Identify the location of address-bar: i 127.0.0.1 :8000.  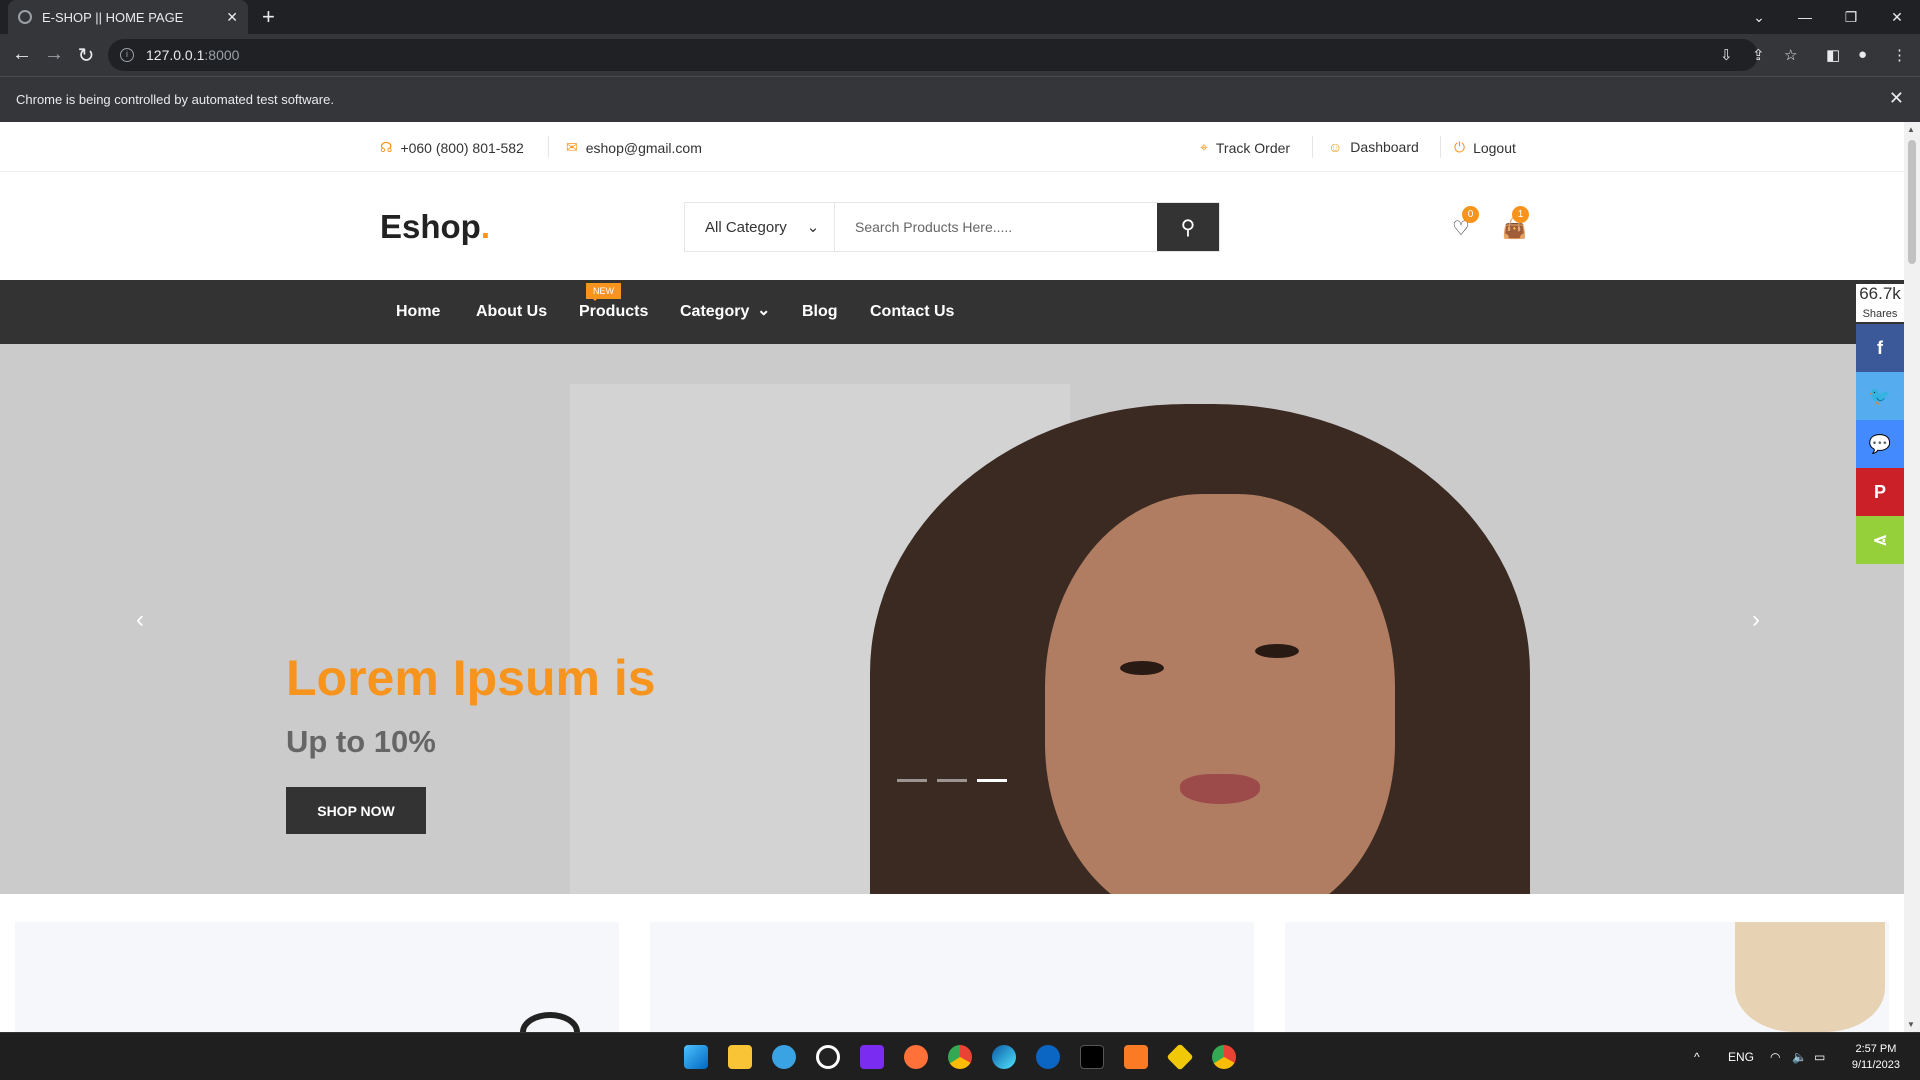
(933, 55).